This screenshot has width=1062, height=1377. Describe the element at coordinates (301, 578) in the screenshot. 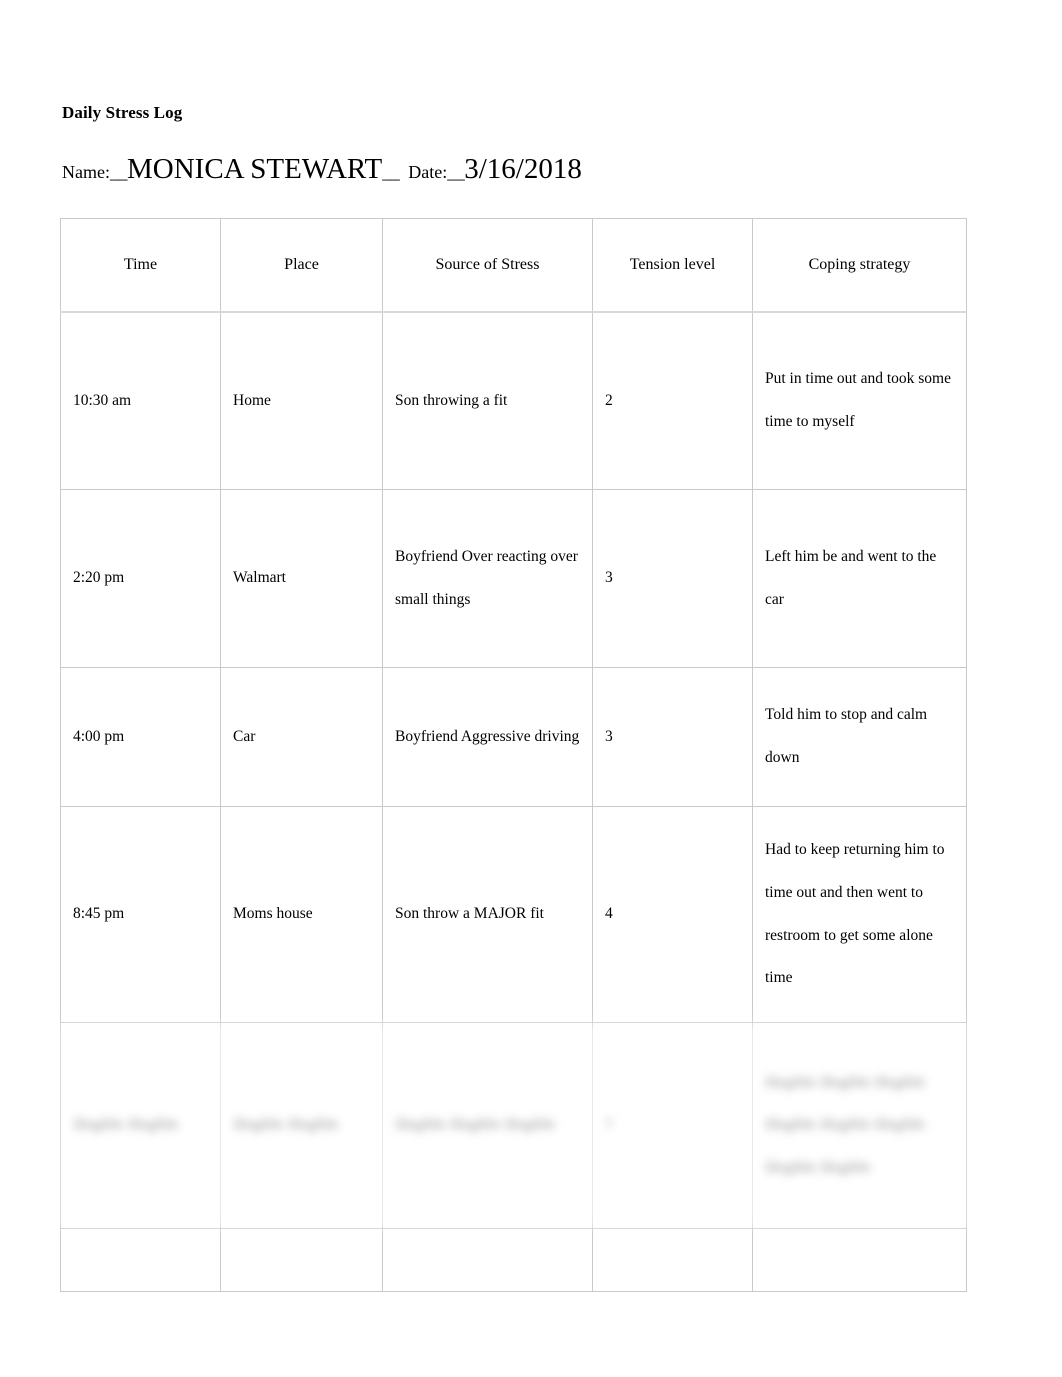

I see `cell-place: Walmart` at that location.